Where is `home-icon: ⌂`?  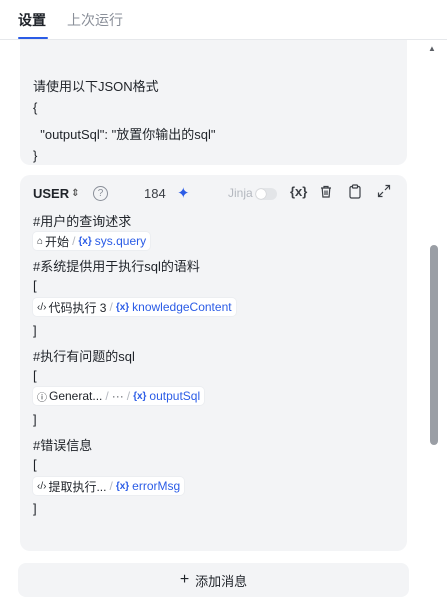
home-icon: ⌂ is located at coordinates (40, 241).